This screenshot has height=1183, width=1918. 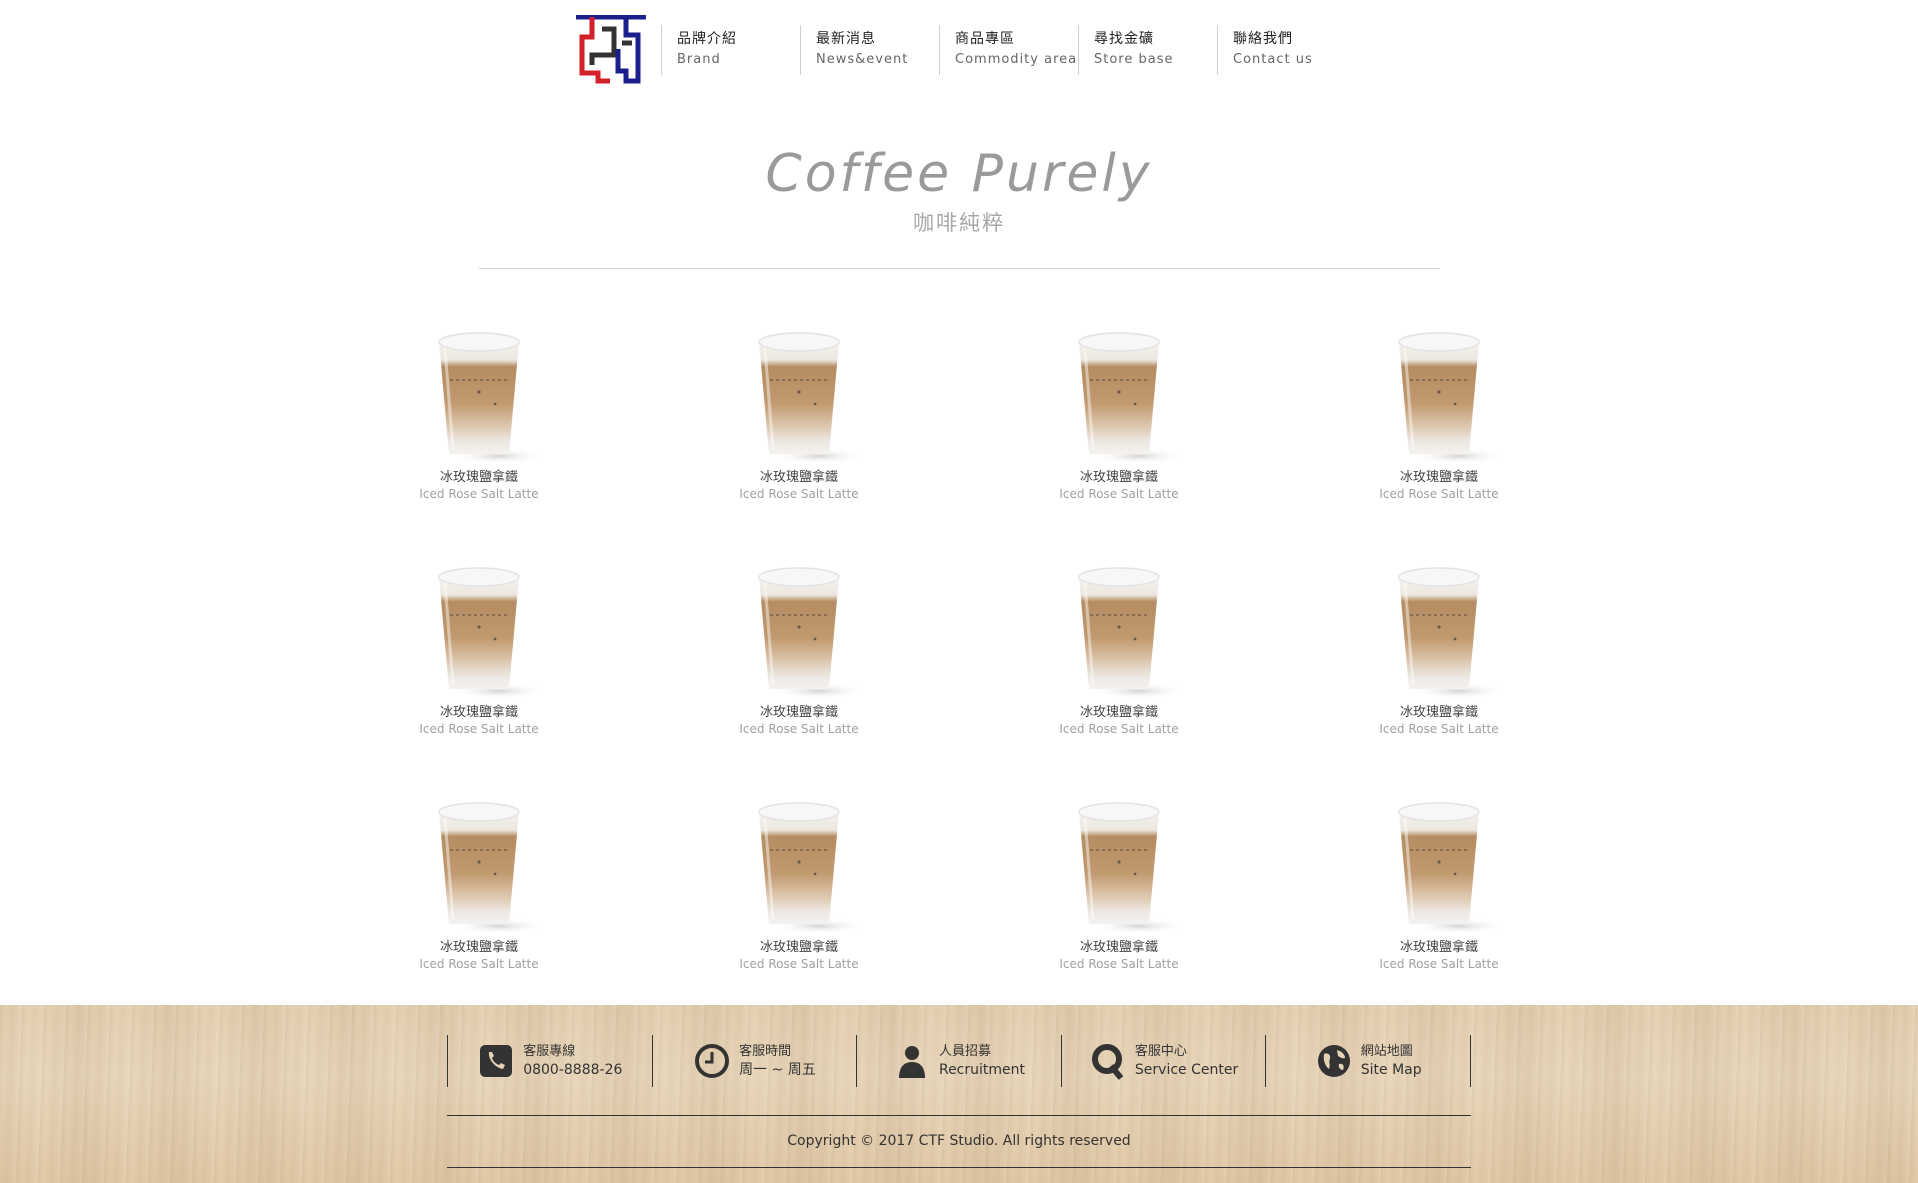 What do you see at coordinates (1016, 59) in the screenshot?
I see `nav-label-en: Commodity area` at bounding box center [1016, 59].